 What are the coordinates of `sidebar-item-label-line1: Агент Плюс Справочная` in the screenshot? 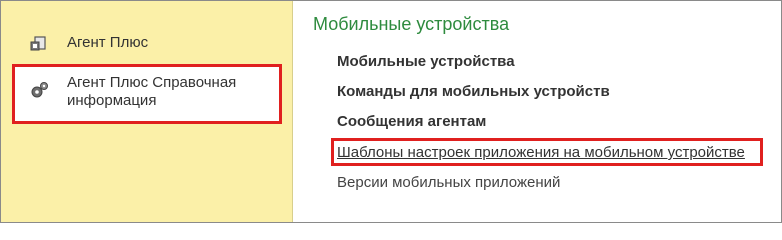 It's located at (152, 82).